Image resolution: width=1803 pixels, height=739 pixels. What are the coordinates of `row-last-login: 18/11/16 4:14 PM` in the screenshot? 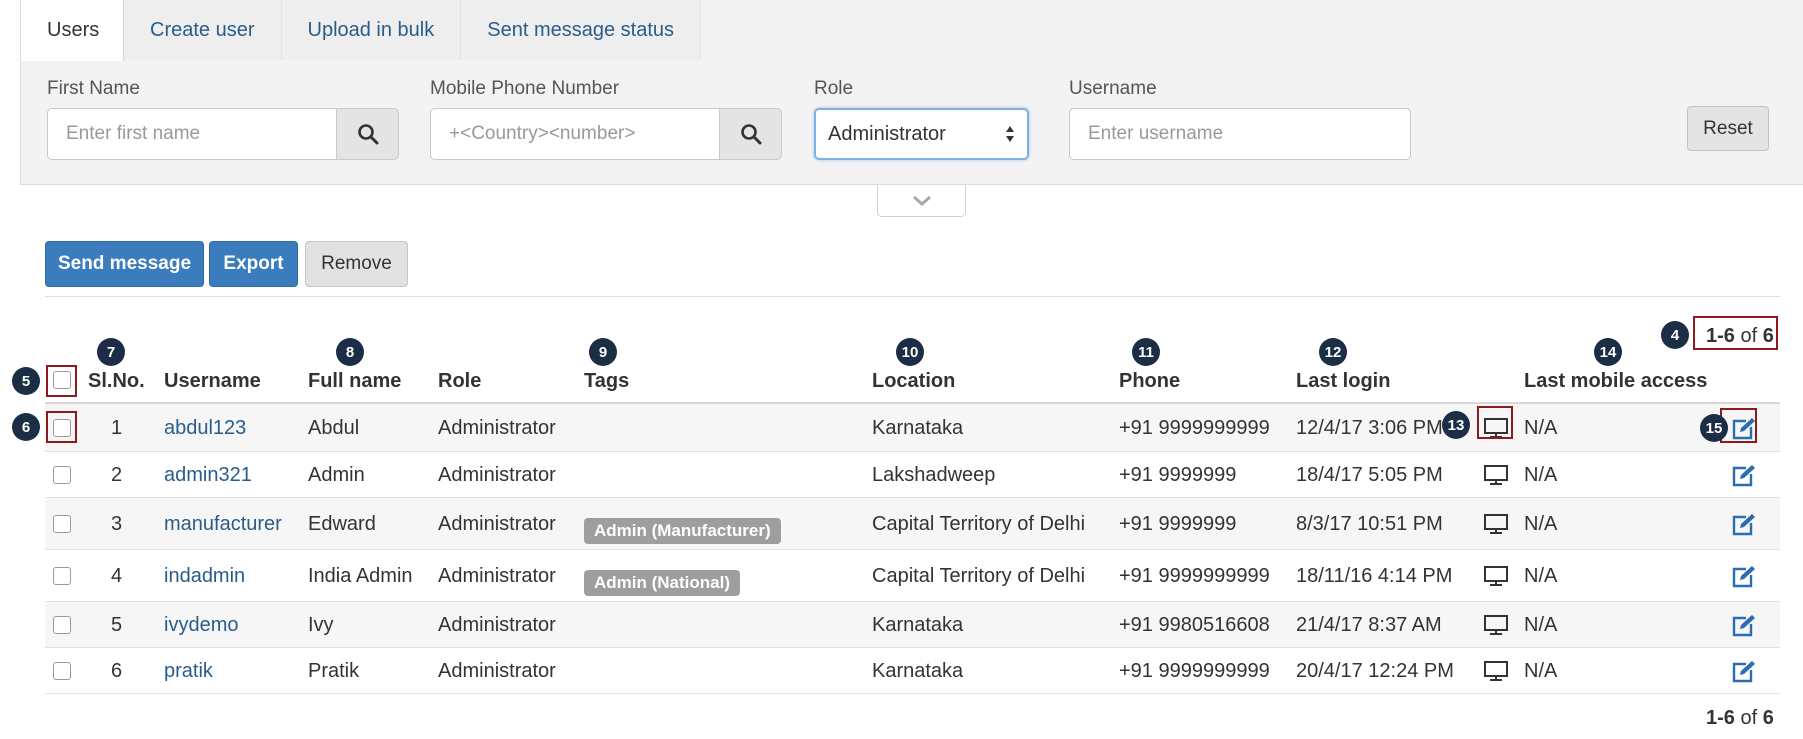 It's located at (1374, 576).